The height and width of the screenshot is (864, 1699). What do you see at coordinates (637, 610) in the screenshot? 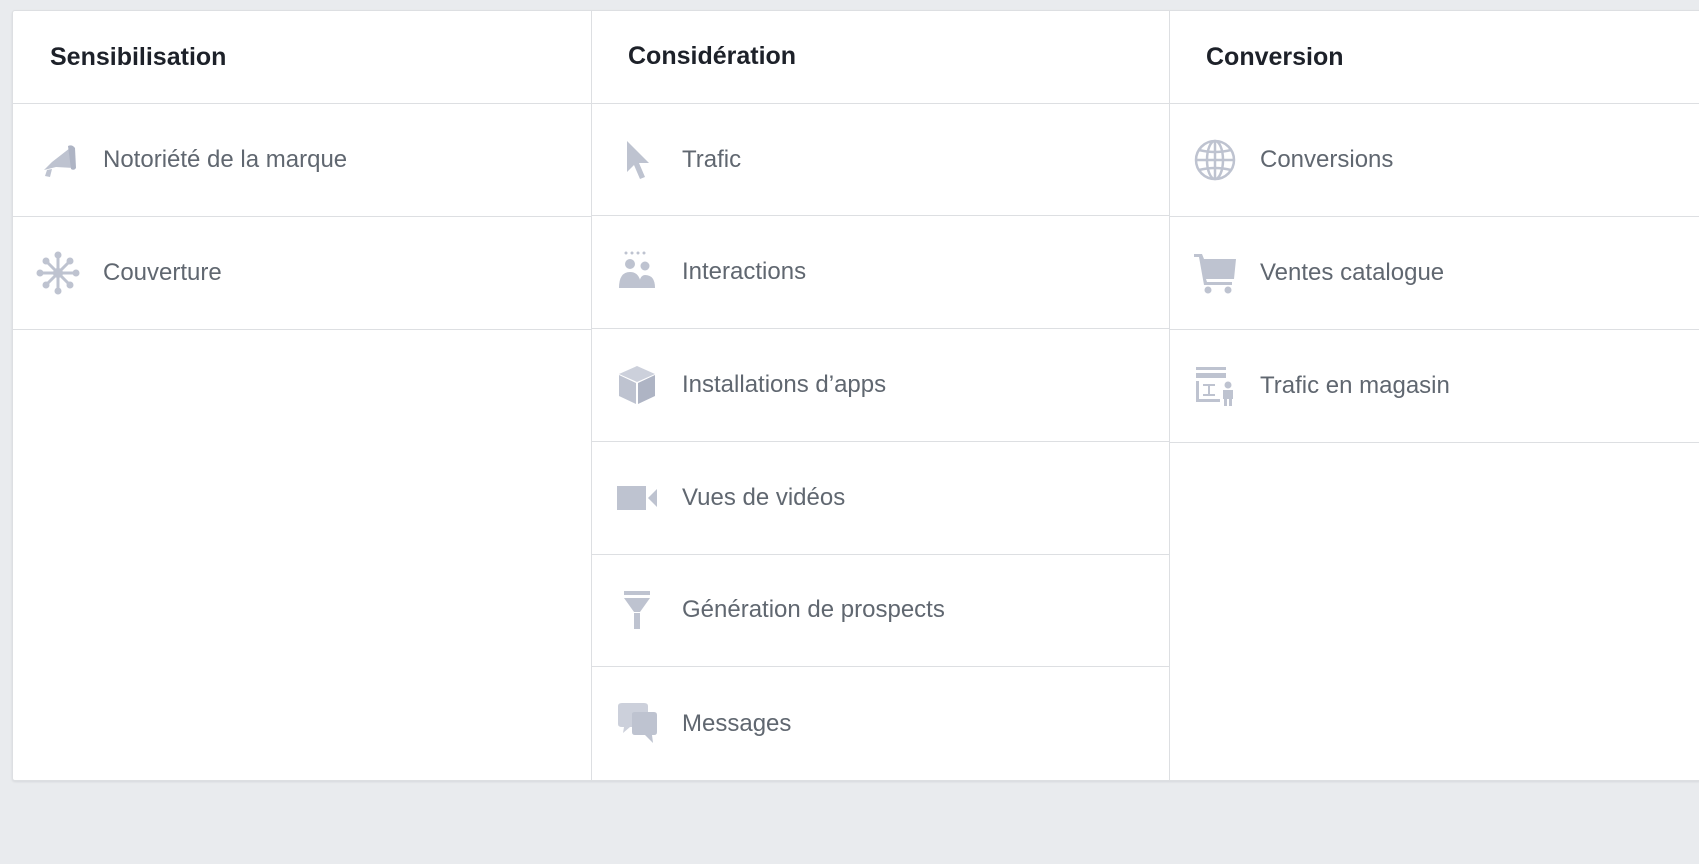
I see `funnel-icon` at bounding box center [637, 610].